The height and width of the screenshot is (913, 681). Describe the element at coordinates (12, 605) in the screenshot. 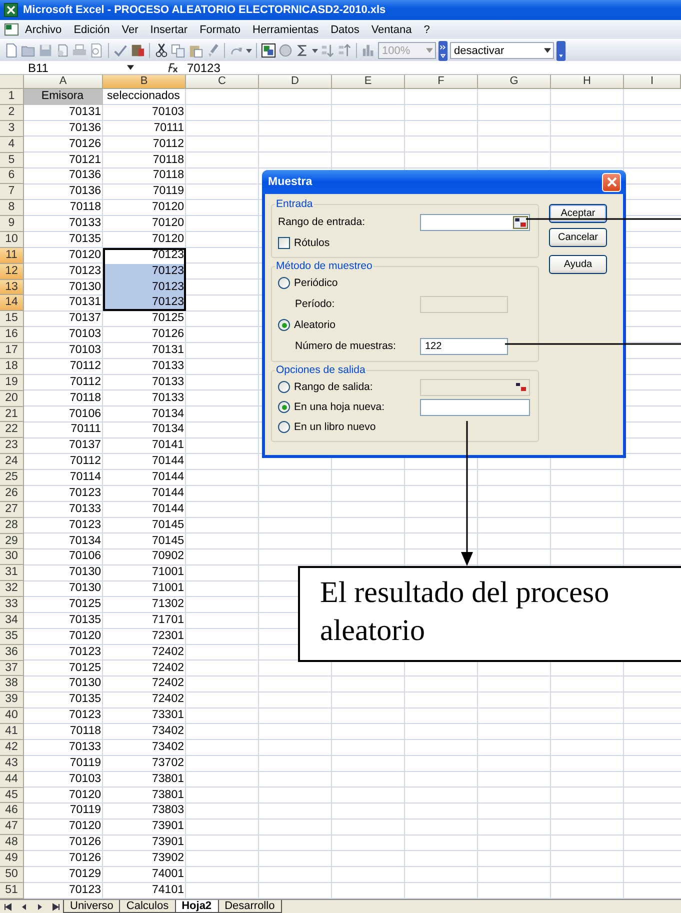

I see `row-header: 33` at that location.